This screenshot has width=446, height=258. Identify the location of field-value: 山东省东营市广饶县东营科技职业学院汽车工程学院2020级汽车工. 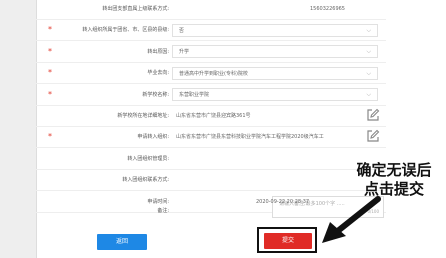
(270, 137).